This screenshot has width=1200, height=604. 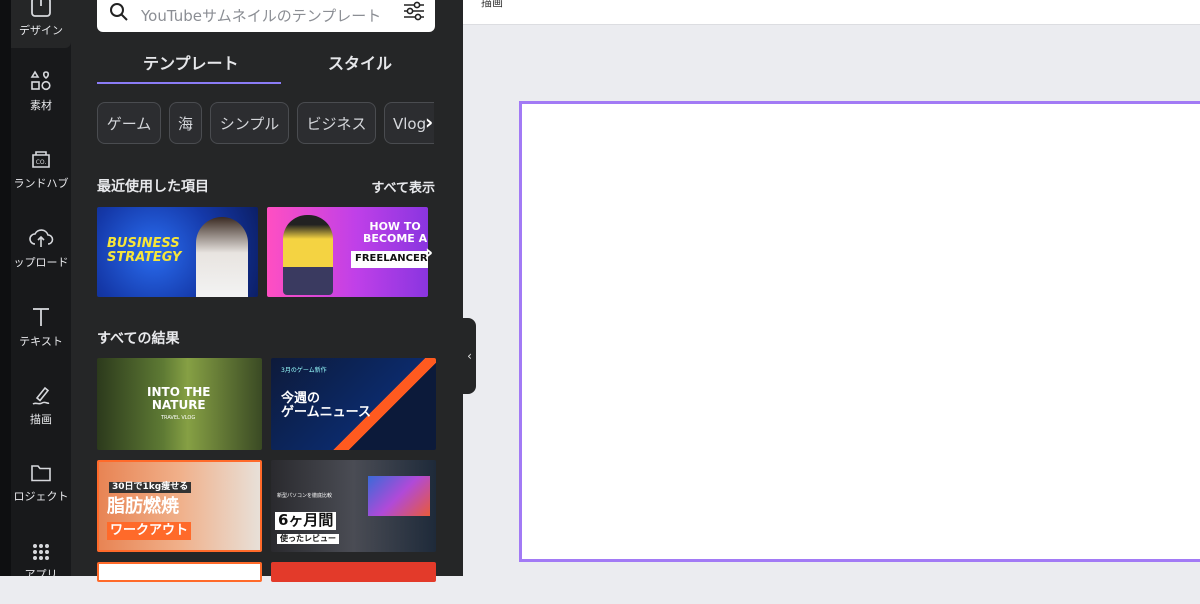 I want to click on thumbnail-title: BUSINESS STRATEGY, so click(x=144, y=250).